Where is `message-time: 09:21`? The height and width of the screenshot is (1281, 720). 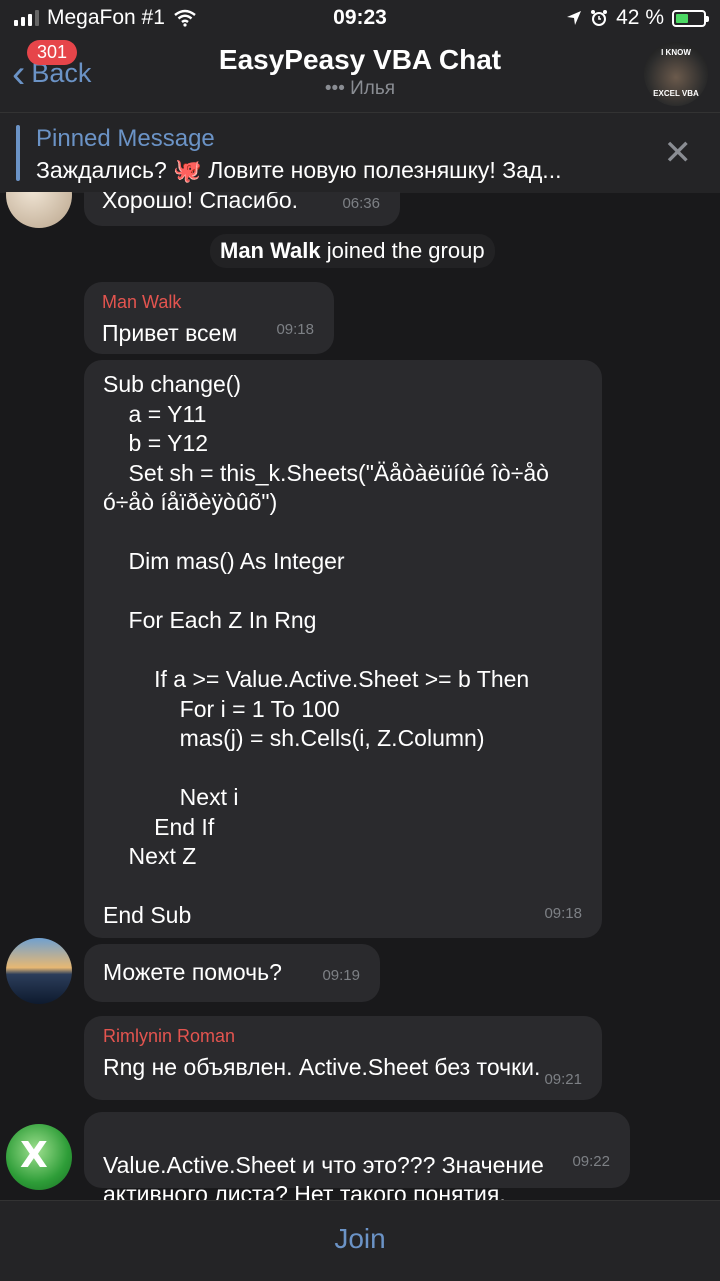
message-time: 09:21 is located at coordinates (563, 1079).